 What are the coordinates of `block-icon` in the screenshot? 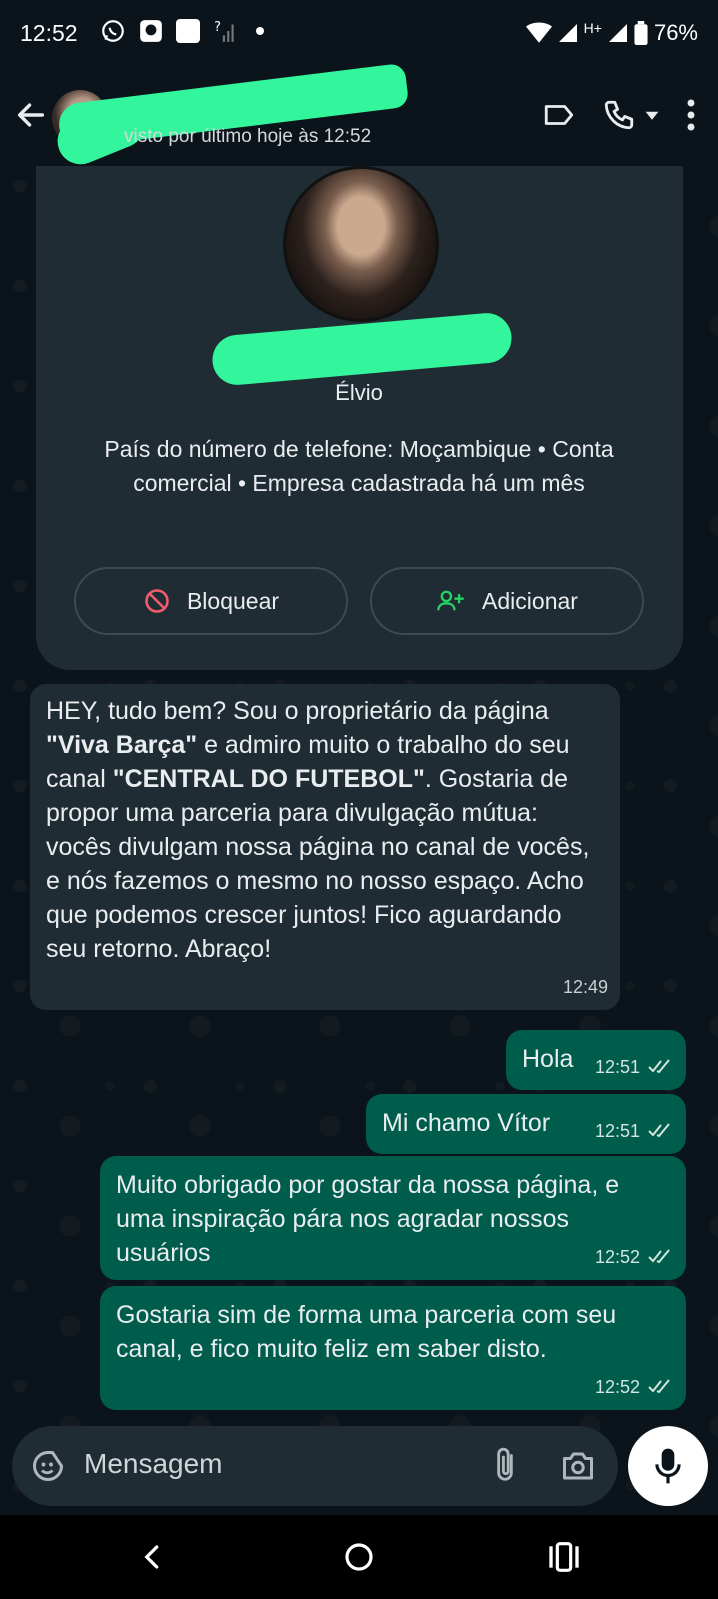 It's located at (157, 601).